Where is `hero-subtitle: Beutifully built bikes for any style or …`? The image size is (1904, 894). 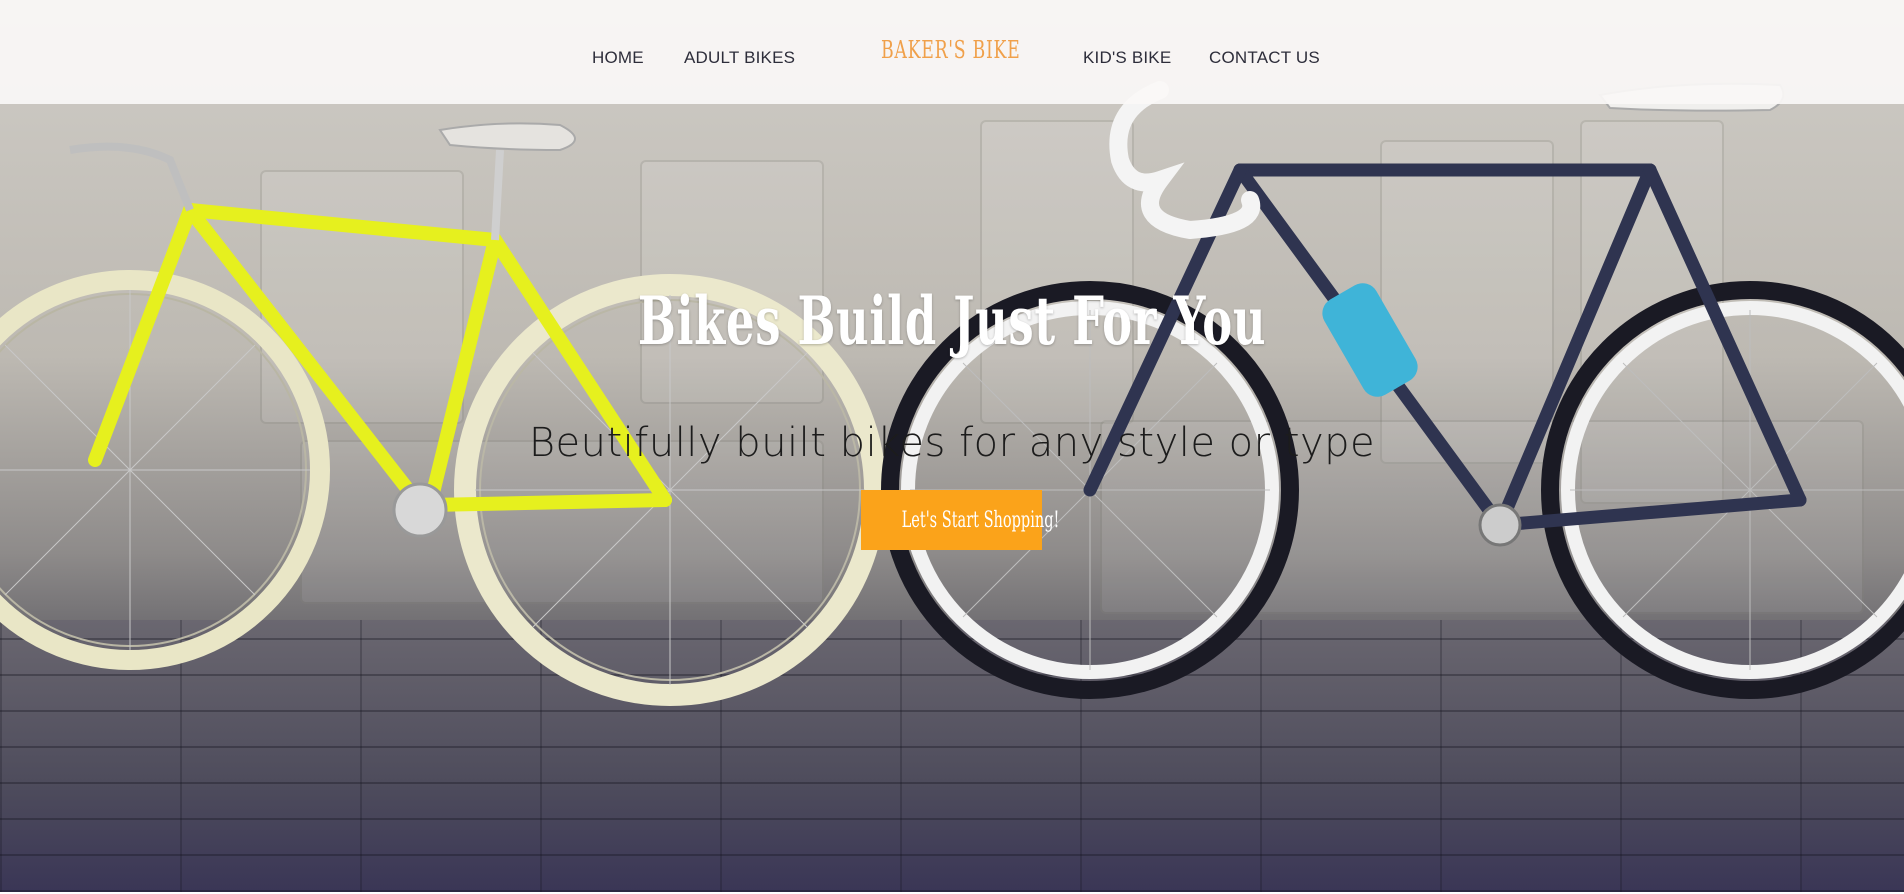
hero-subtitle: Beutifully built bikes for any style or … is located at coordinates (952, 443).